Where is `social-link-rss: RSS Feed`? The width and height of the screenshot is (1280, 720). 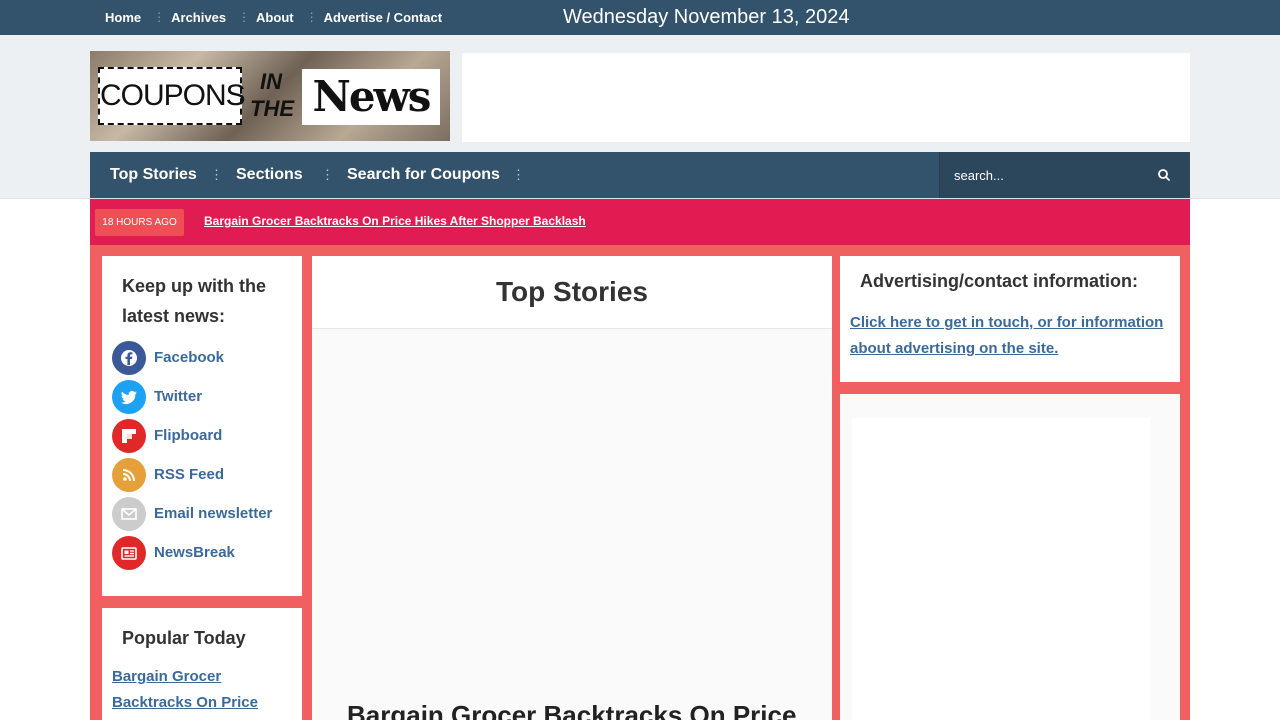
social-link-rss: RSS Feed is located at coordinates (202, 475).